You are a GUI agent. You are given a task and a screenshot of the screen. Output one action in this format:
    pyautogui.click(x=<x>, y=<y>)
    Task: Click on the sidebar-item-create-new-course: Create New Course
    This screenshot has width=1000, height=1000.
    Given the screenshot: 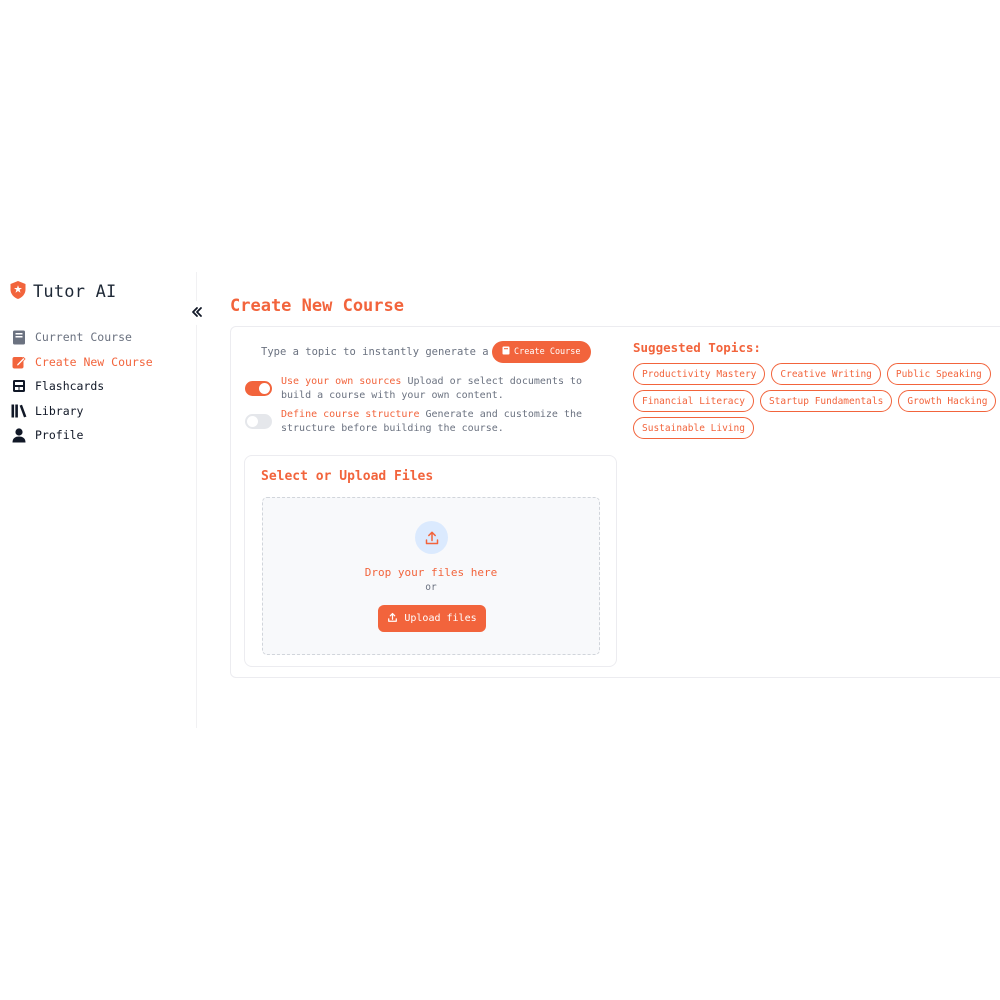 What is the action you would take?
    pyautogui.click(x=82, y=362)
    